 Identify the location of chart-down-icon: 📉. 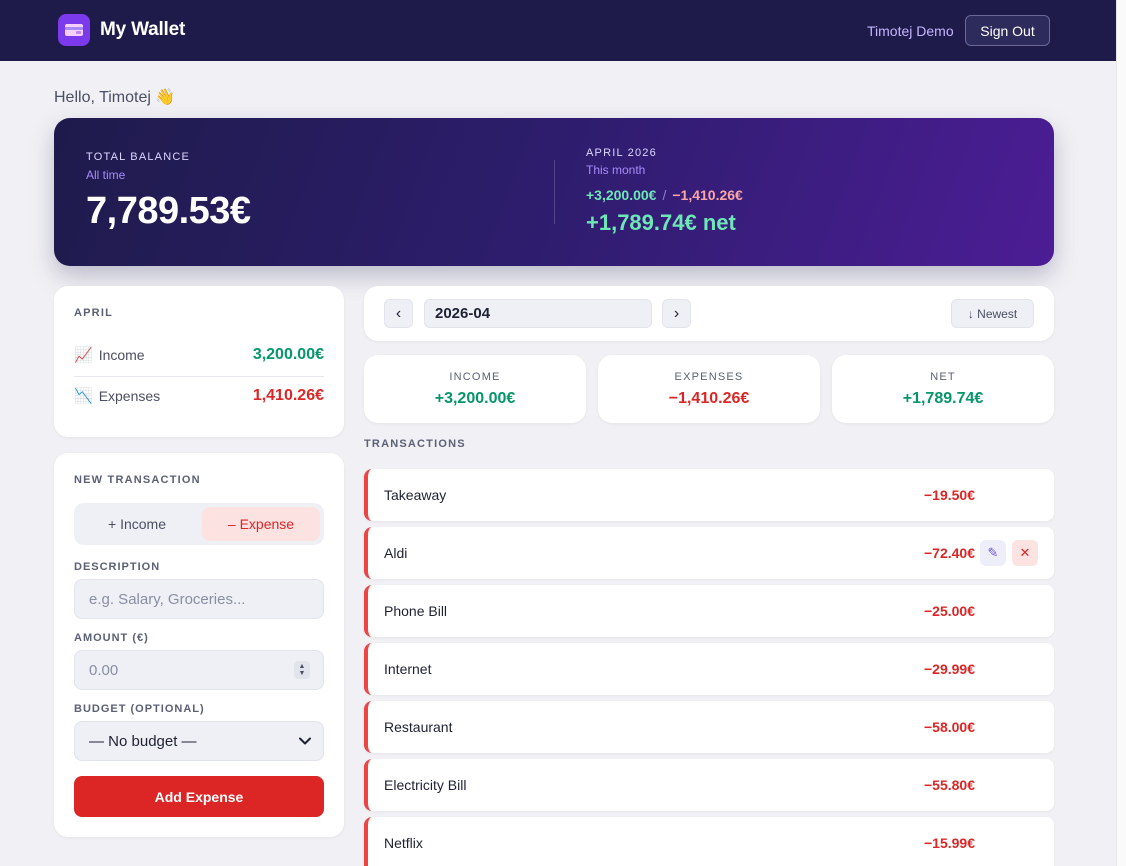
(83, 396).